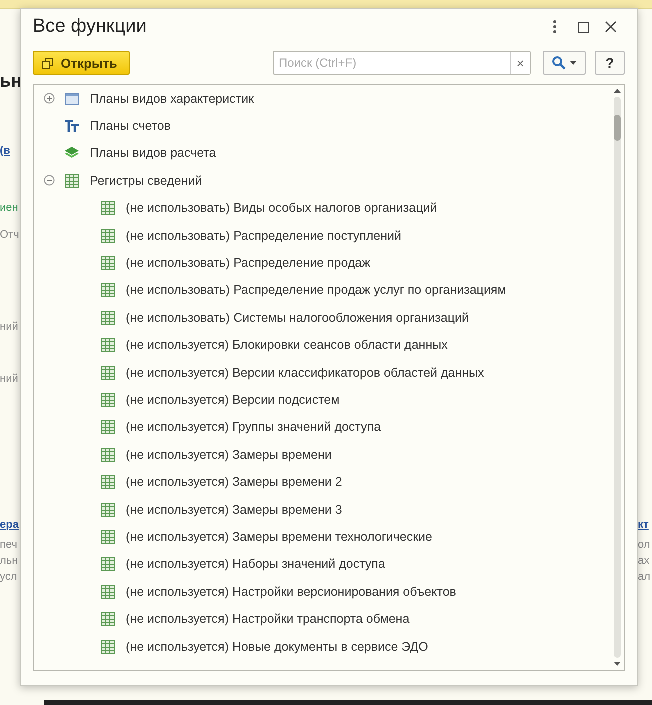 The width and height of the screenshot is (652, 705). Describe the element at coordinates (248, 263) in the screenshot. I see `tree-item: (не использовать) Распределение продаж` at that location.